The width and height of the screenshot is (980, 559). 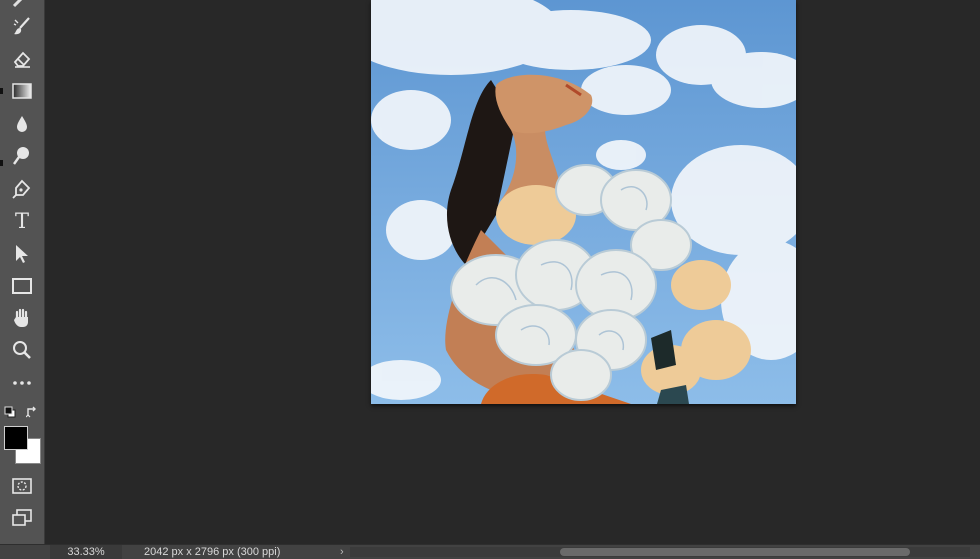 I want to click on dodge-icon, so click(x=21, y=156).